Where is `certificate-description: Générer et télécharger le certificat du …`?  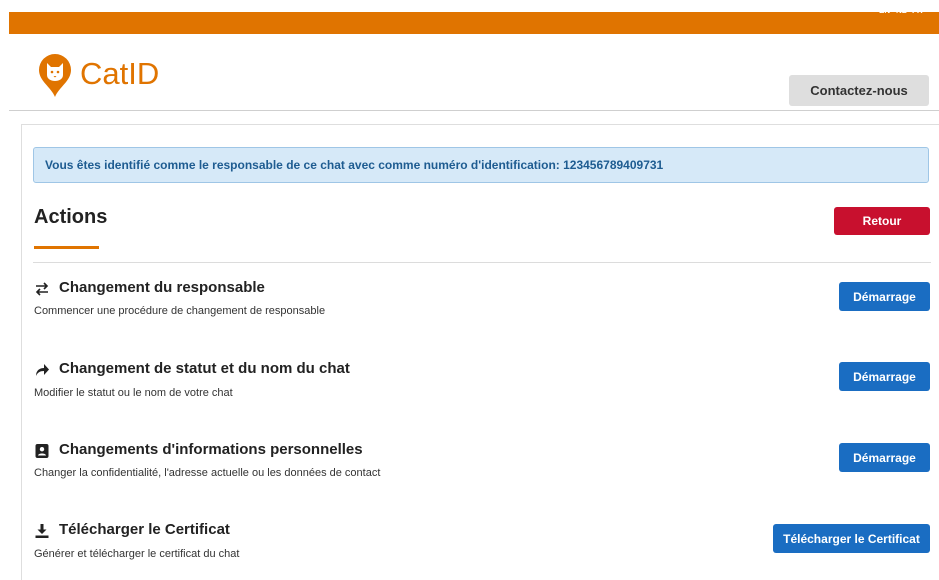 certificate-description: Générer et télécharger le certificat du … is located at coordinates (137, 554).